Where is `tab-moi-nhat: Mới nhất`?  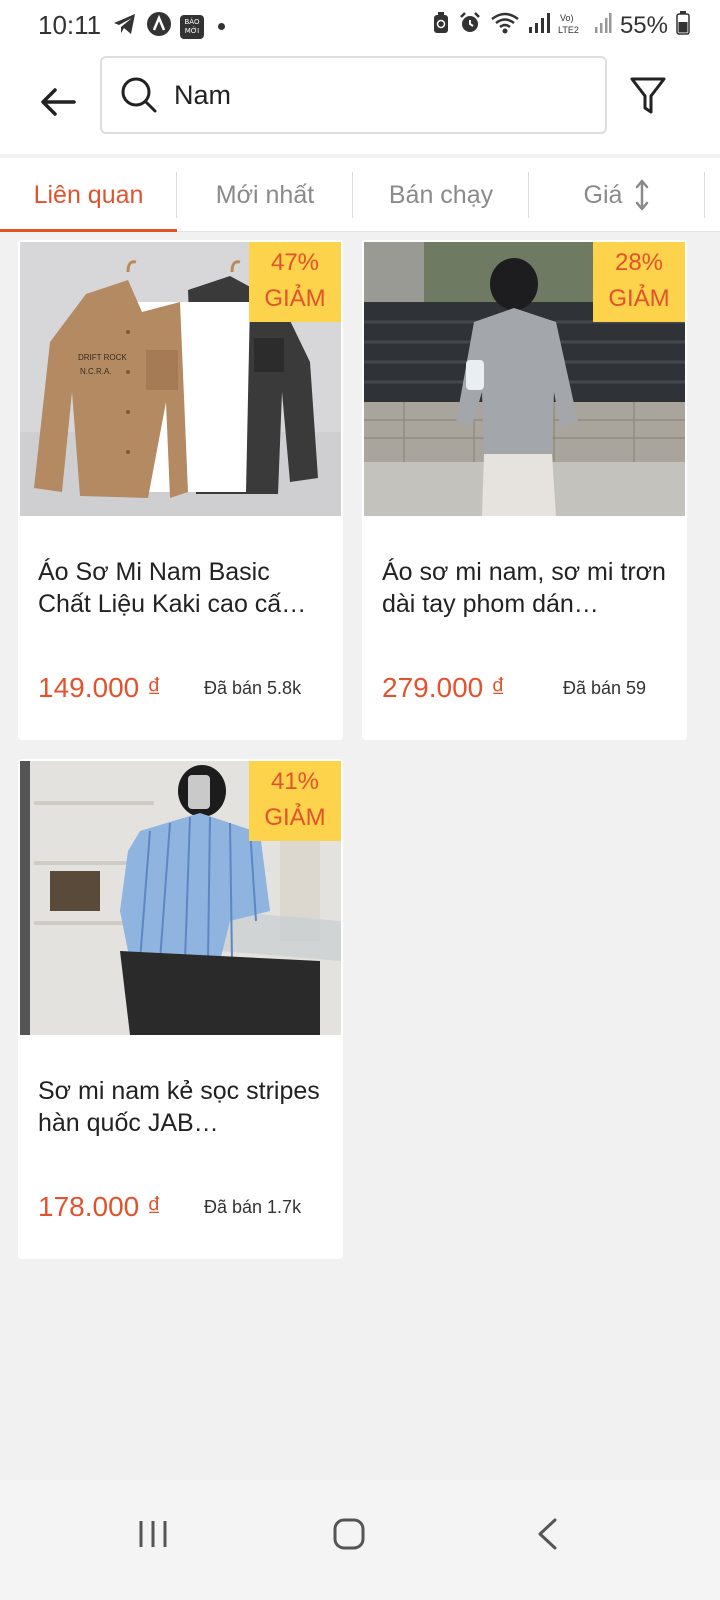 tab-moi-nhat: Mới nhất is located at coordinates (265, 195).